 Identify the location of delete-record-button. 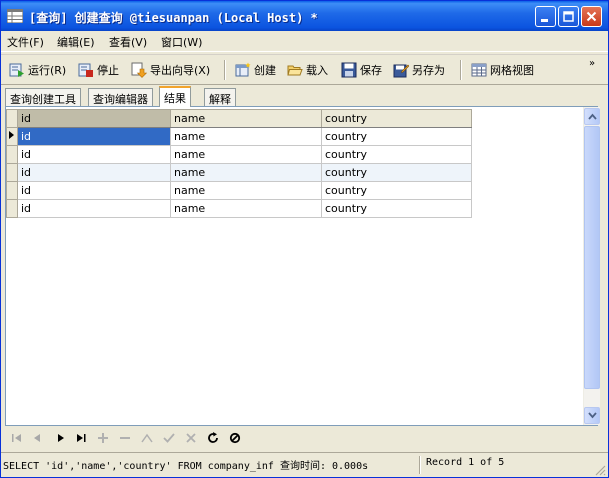
(125, 438).